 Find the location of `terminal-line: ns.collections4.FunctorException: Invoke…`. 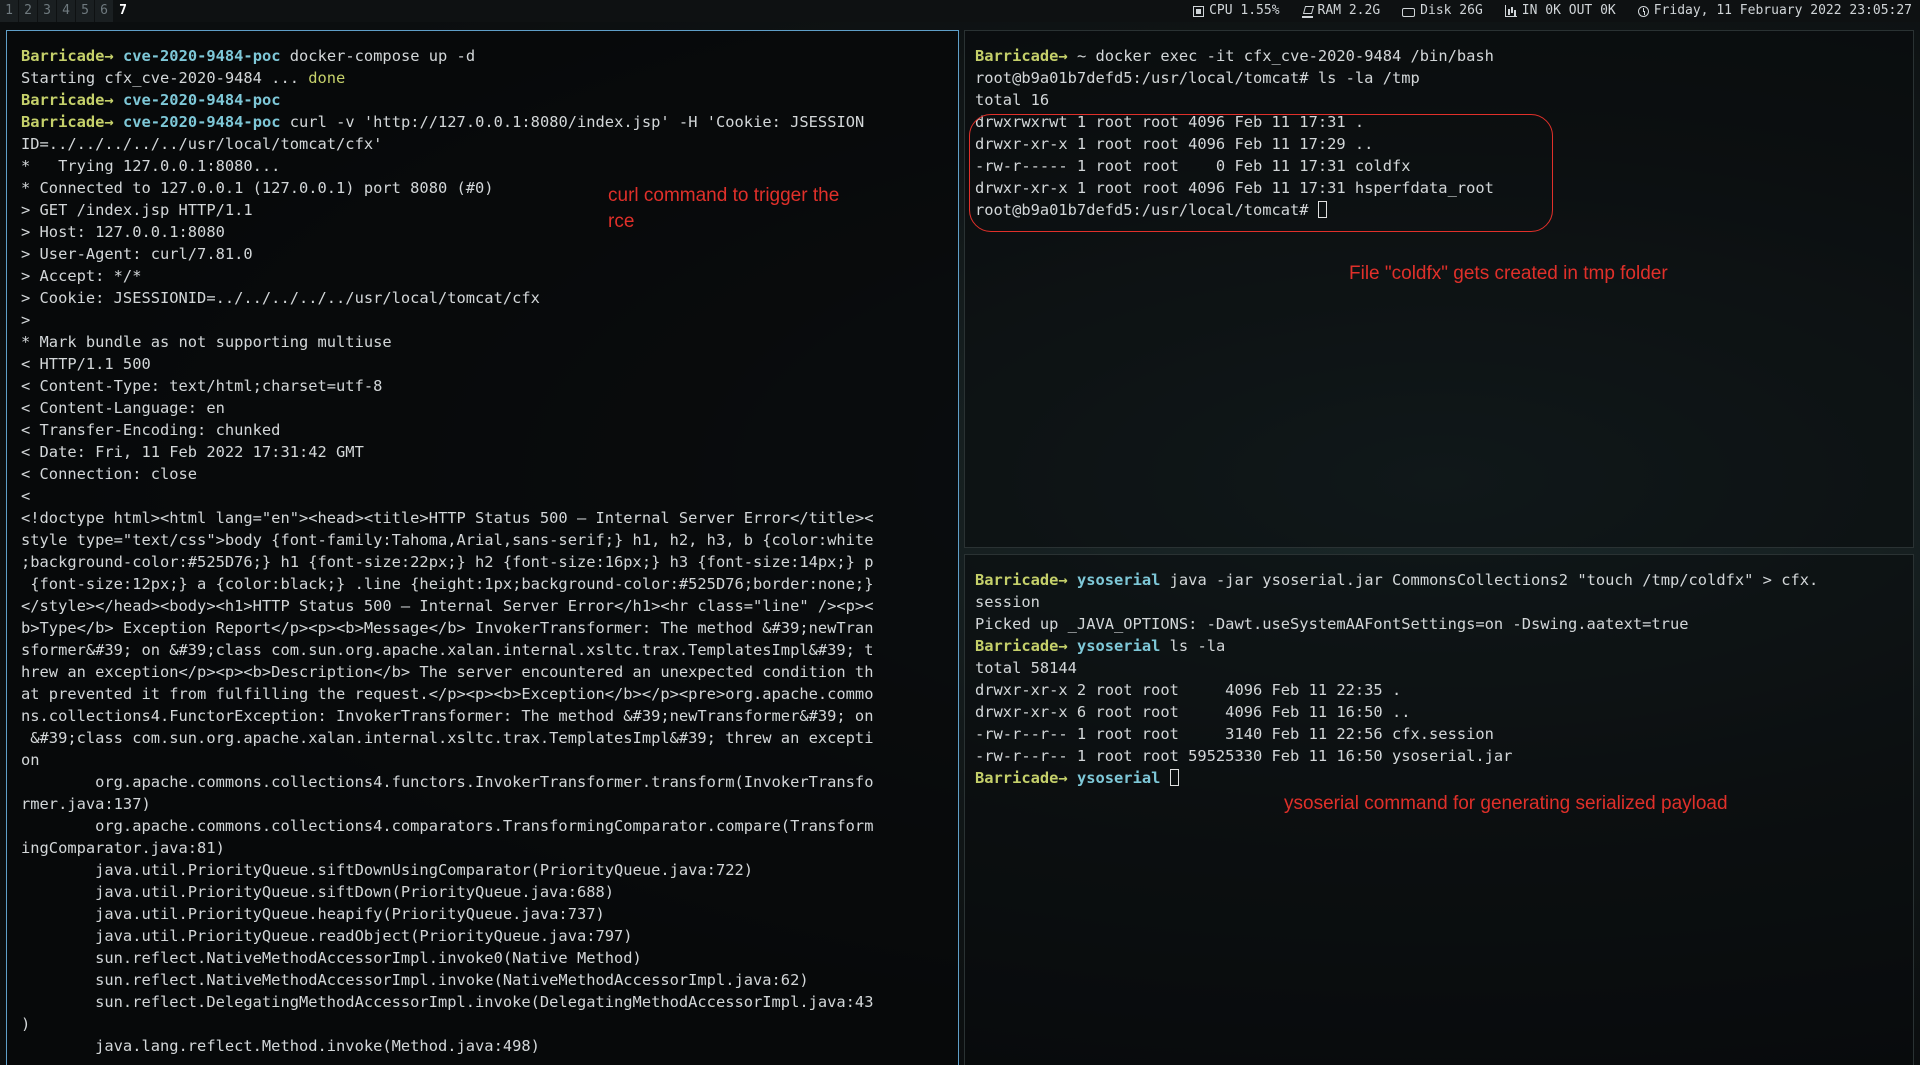

terminal-line: ns.collections4.FunctorException: Invoke… is located at coordinates (484, 716).